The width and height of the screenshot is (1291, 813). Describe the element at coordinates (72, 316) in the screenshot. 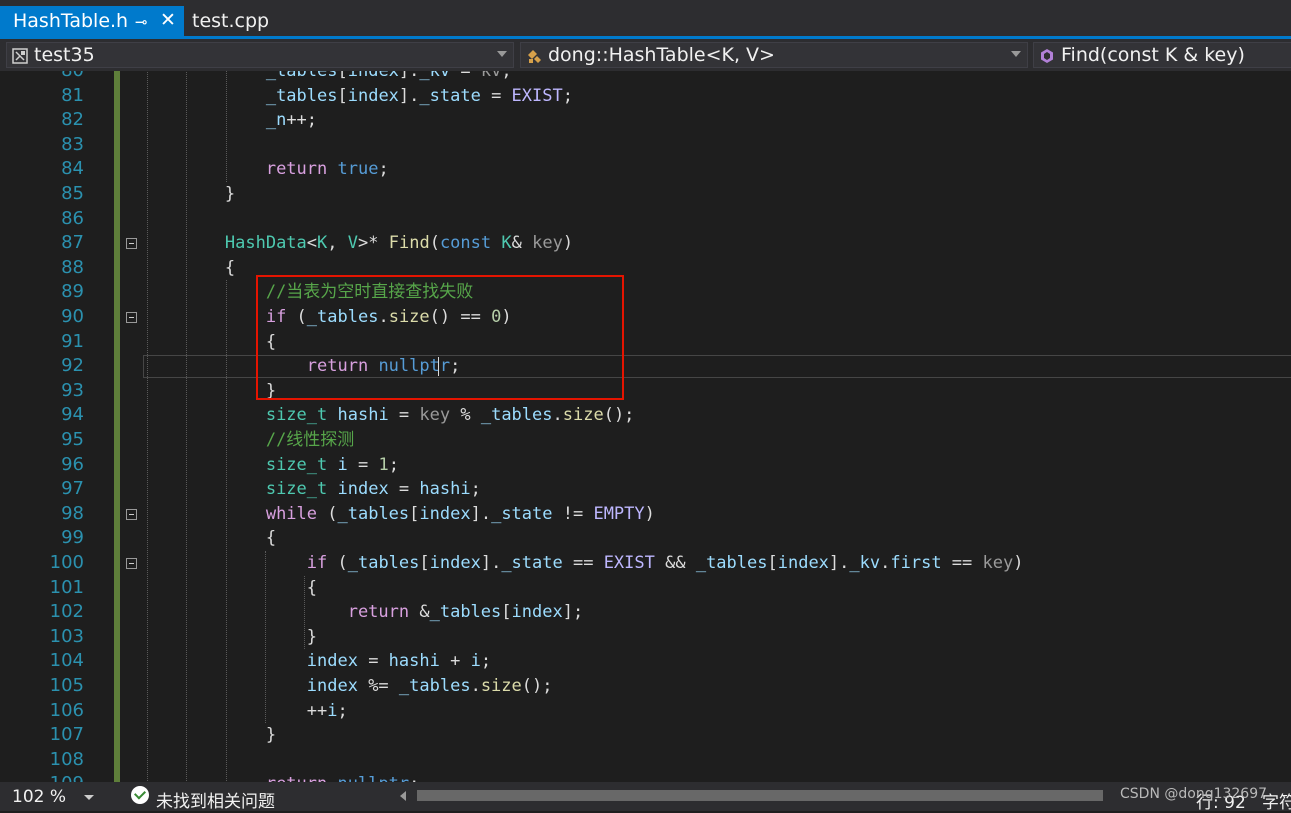

I see `line-number: 90` at that location.